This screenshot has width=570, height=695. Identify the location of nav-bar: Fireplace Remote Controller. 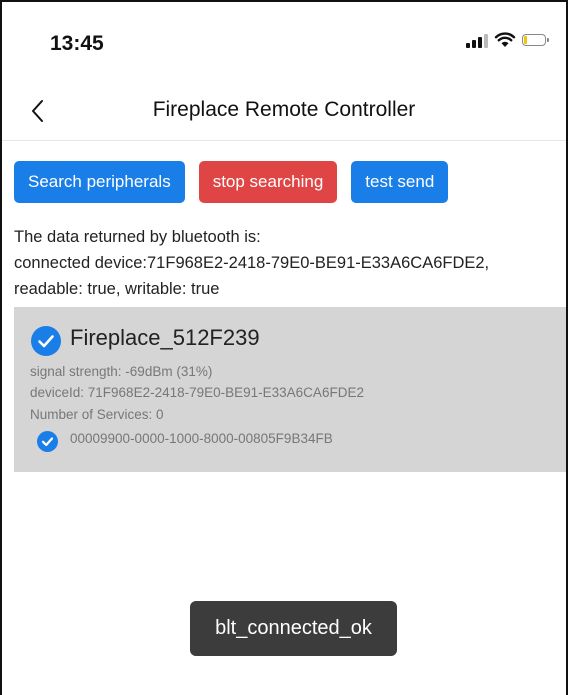
(284, 112).